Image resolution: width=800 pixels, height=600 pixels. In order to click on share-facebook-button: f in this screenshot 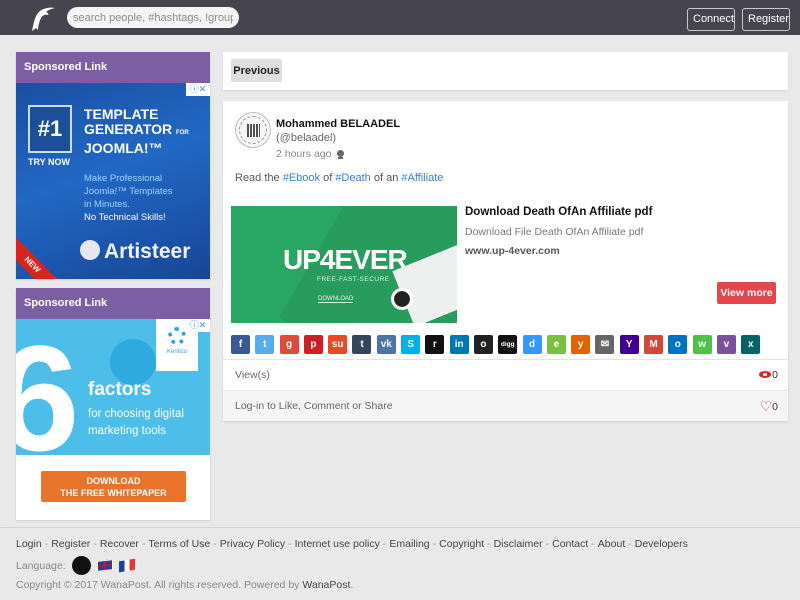, I will do `click(240, 344)`.